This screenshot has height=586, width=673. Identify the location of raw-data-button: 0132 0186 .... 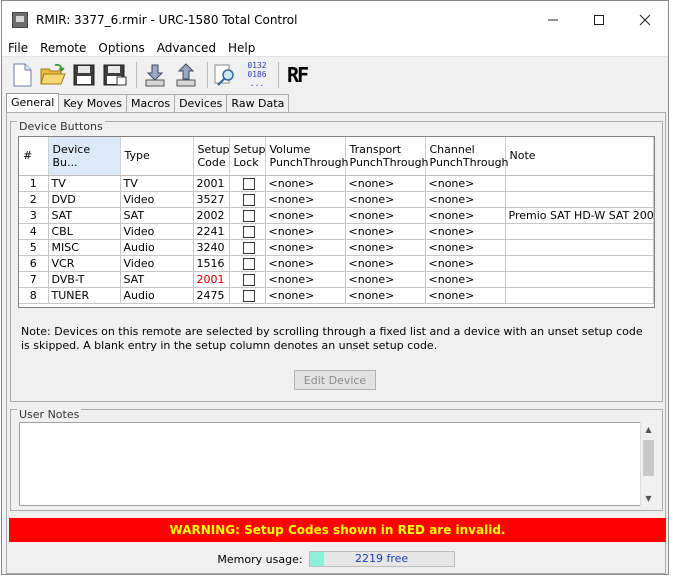
(257, 75).